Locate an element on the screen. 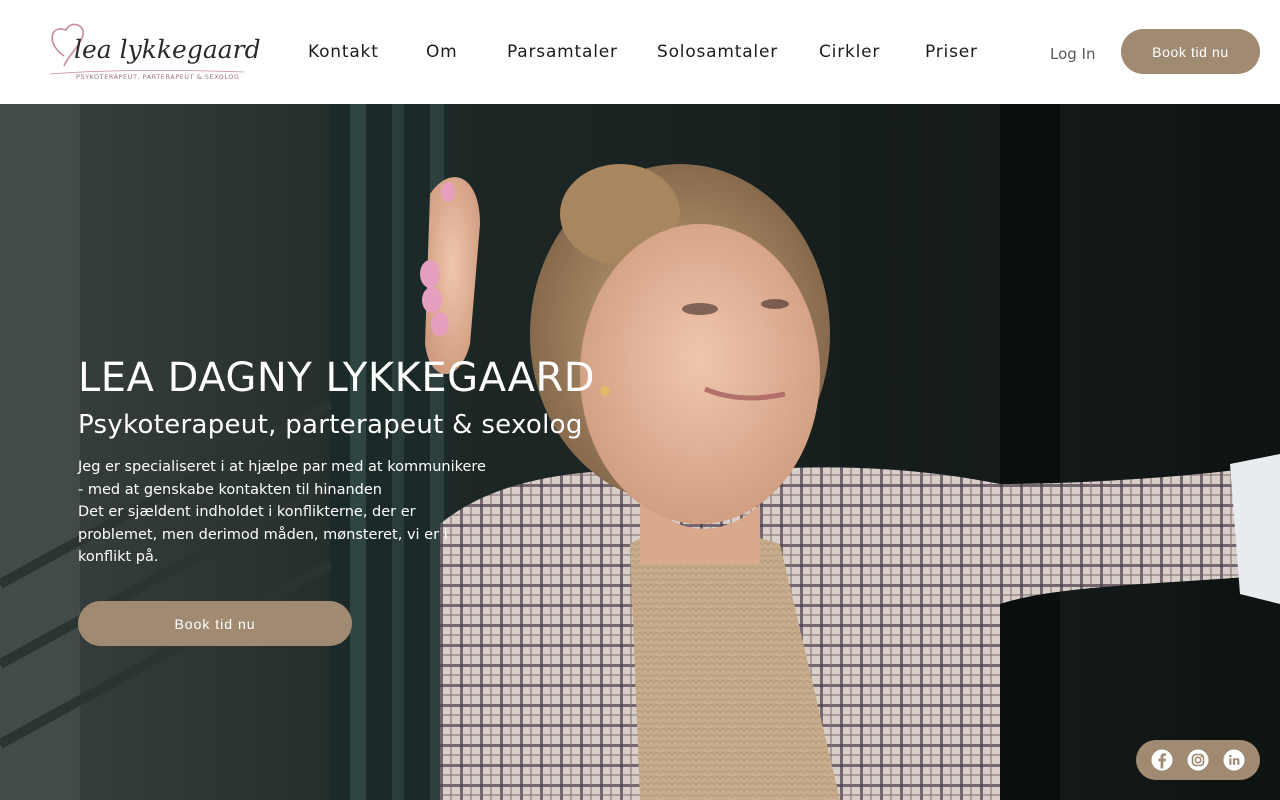 The width and height of the screenshot is (1280, 800). nav-kontakt: Kontakt is located at coordinates (343, 52).